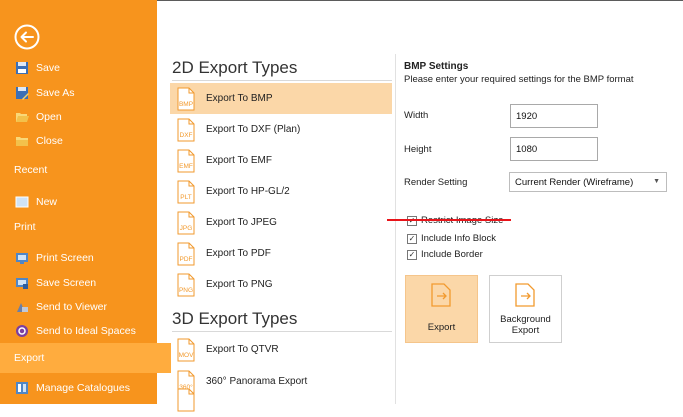 The image size is (683, 417). Describe the element at coordinates (525, 295) in the screenshot. I see `background-export-arrow-icon` at that location.